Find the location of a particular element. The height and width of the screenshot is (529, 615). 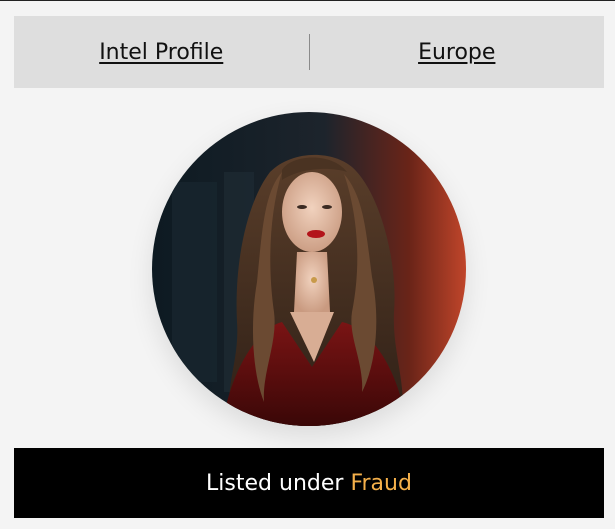

status-prefix: Listed under is located at coordinates (275, 483).